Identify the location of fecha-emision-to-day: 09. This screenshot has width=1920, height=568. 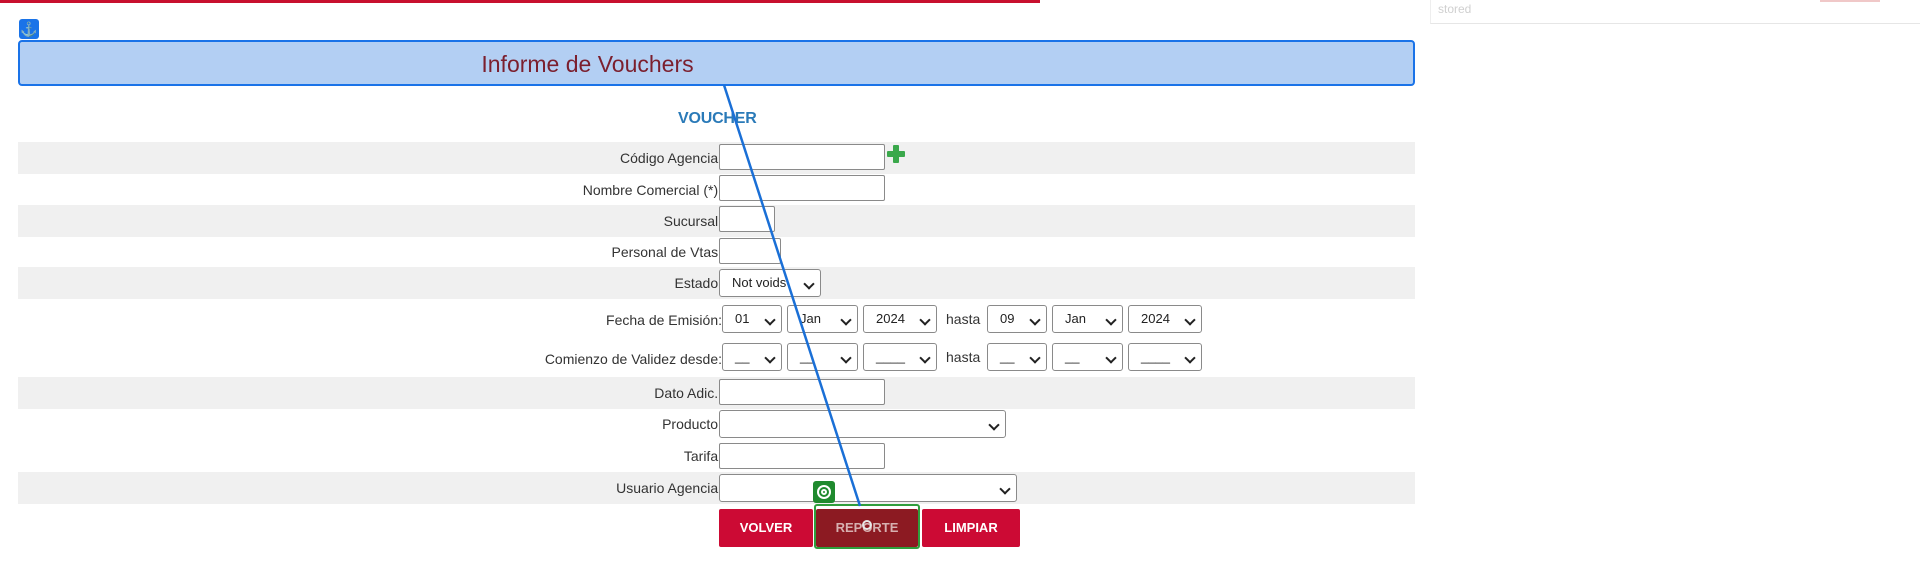
(1017, 319).